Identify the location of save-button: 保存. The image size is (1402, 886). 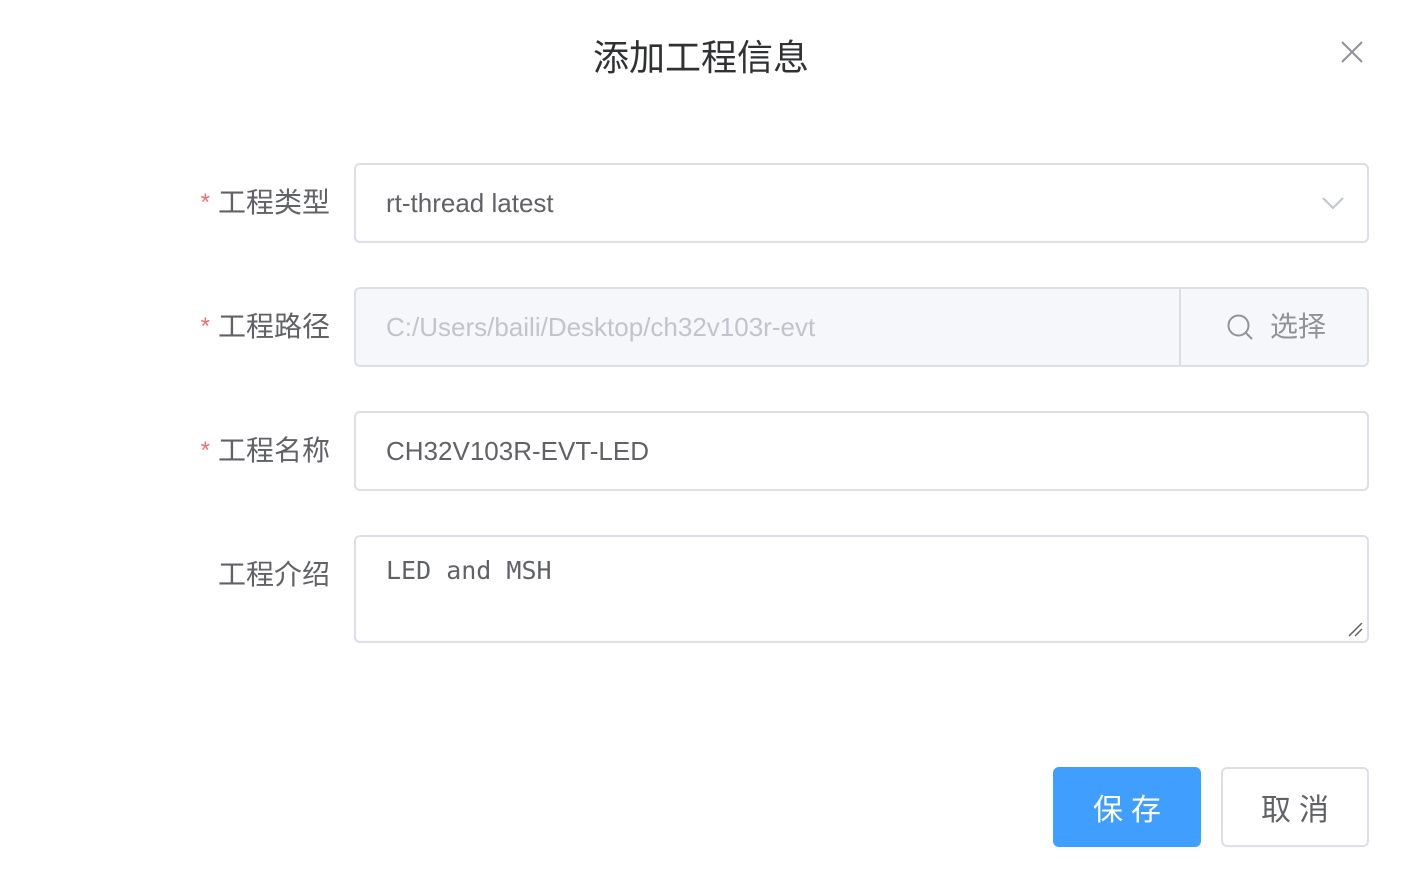
(1127, 807).